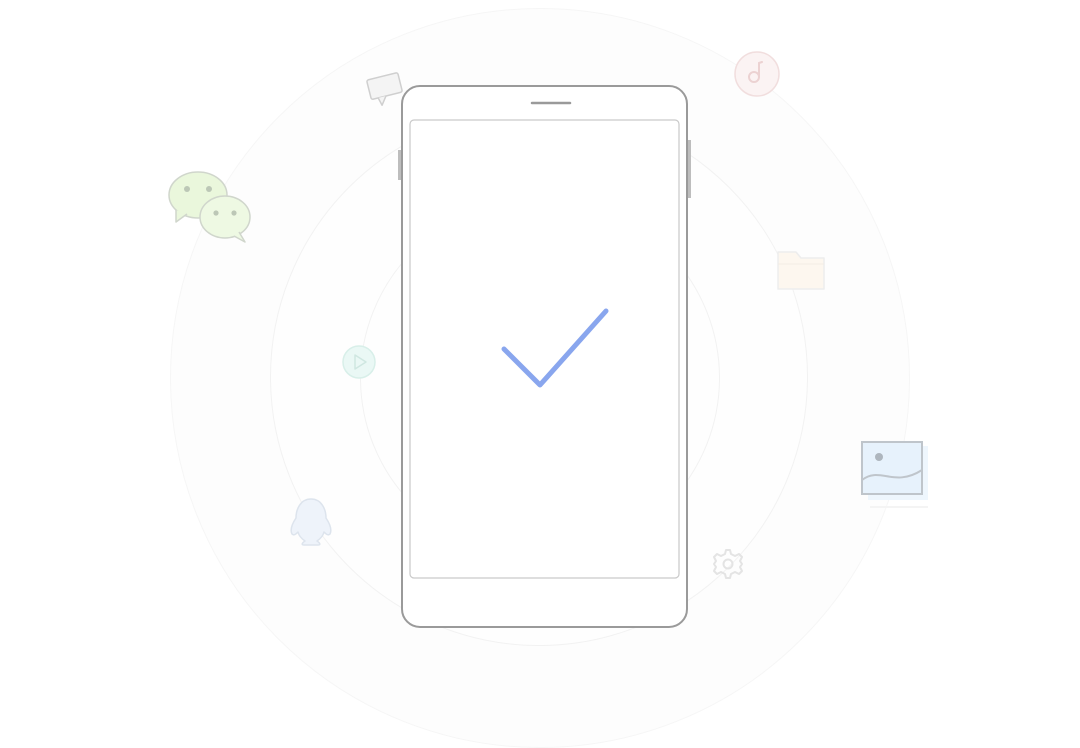  I want to click on music-note-icon, so click(757, 74).